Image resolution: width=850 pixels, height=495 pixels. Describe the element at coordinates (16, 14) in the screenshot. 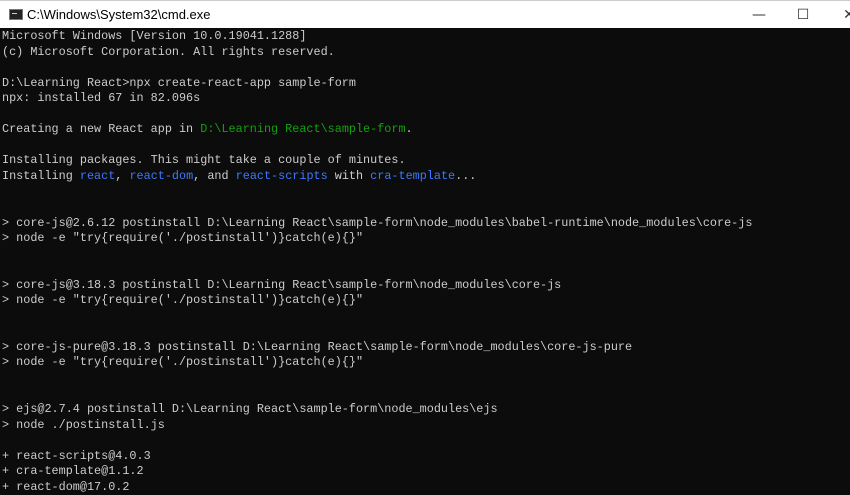

I see `cmd-icon` at that location.